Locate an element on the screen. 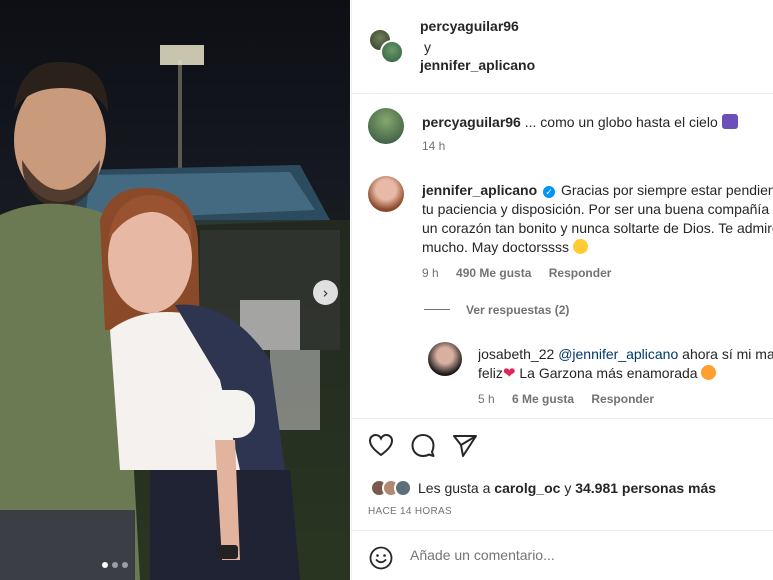 The height and width of the screenshot is (580, 773). reply-line: ahora sí mi mamá está is located at coordinates (727, 354).